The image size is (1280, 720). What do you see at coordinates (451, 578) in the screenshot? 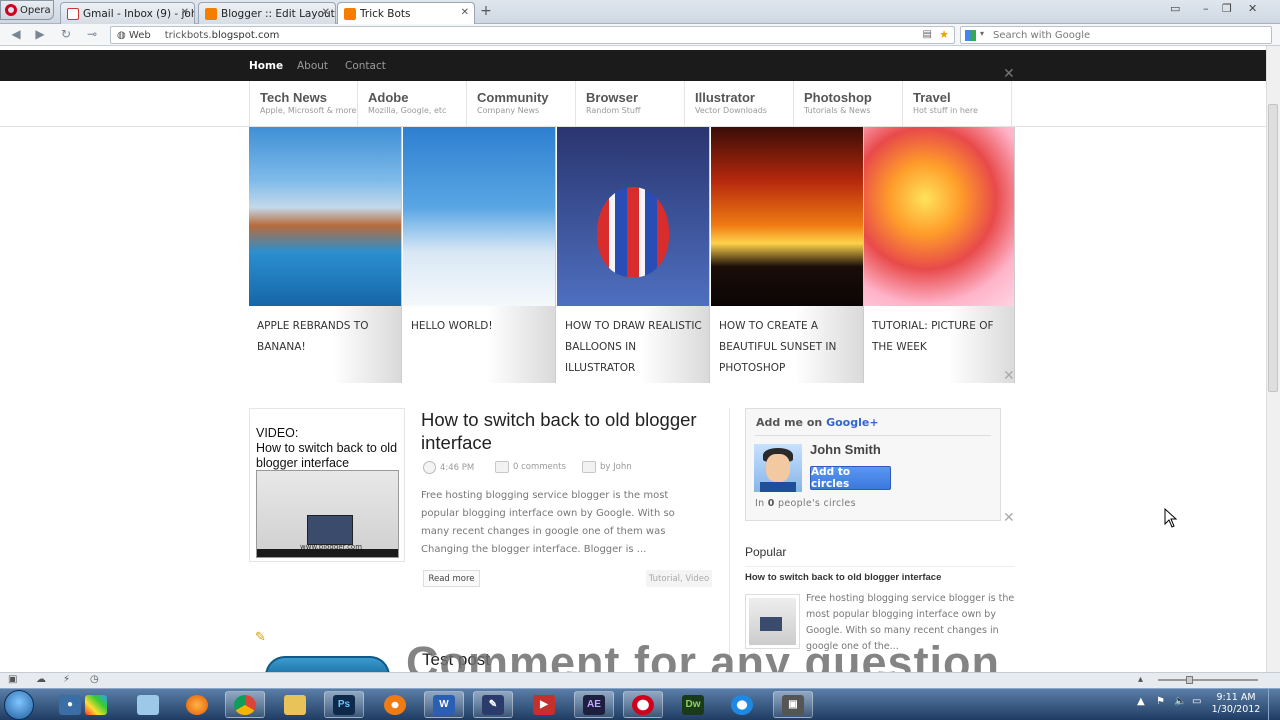
I see `read-more-button: Read more` at bounding box center [451, 578].